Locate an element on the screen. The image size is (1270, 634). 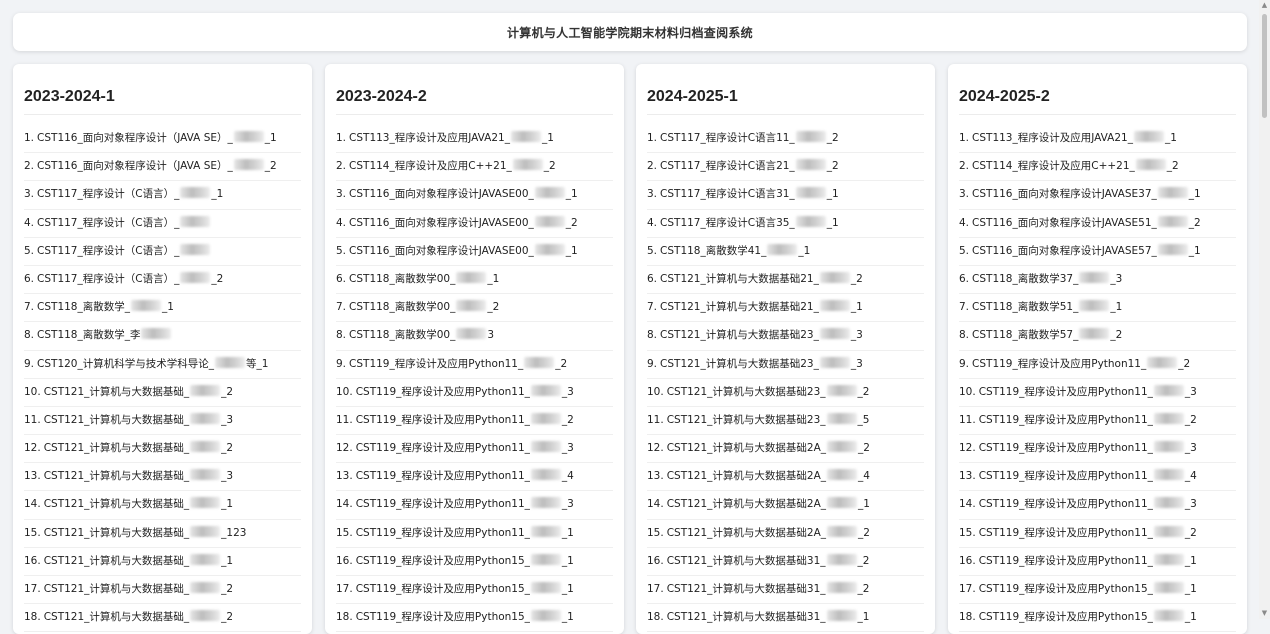
course-link: 7. CST118_离散数学51_ _1 is located at coordinates (1097, 308).